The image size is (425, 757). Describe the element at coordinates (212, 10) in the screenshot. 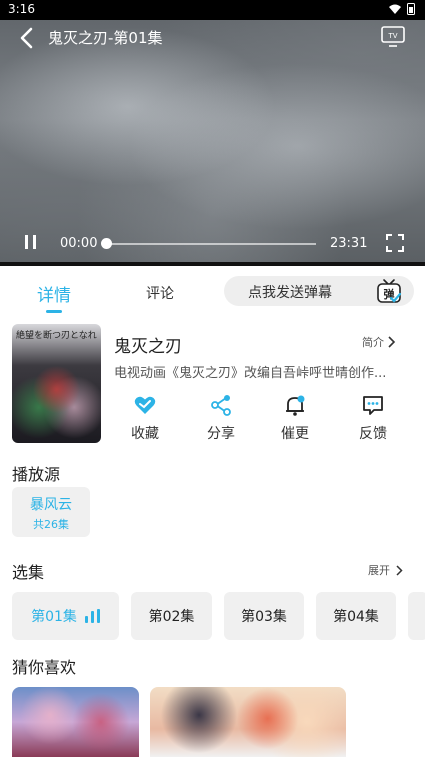

I see `status-bar: 3:16` at that location.